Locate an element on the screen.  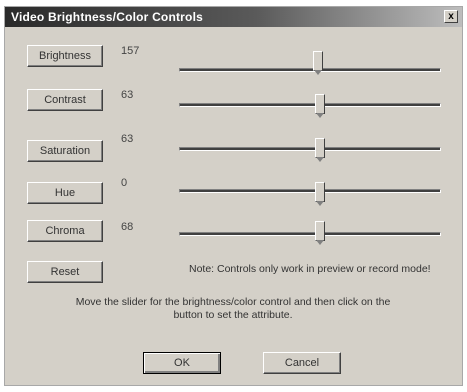
ok-button: OK is located at coordinates (182, 363).